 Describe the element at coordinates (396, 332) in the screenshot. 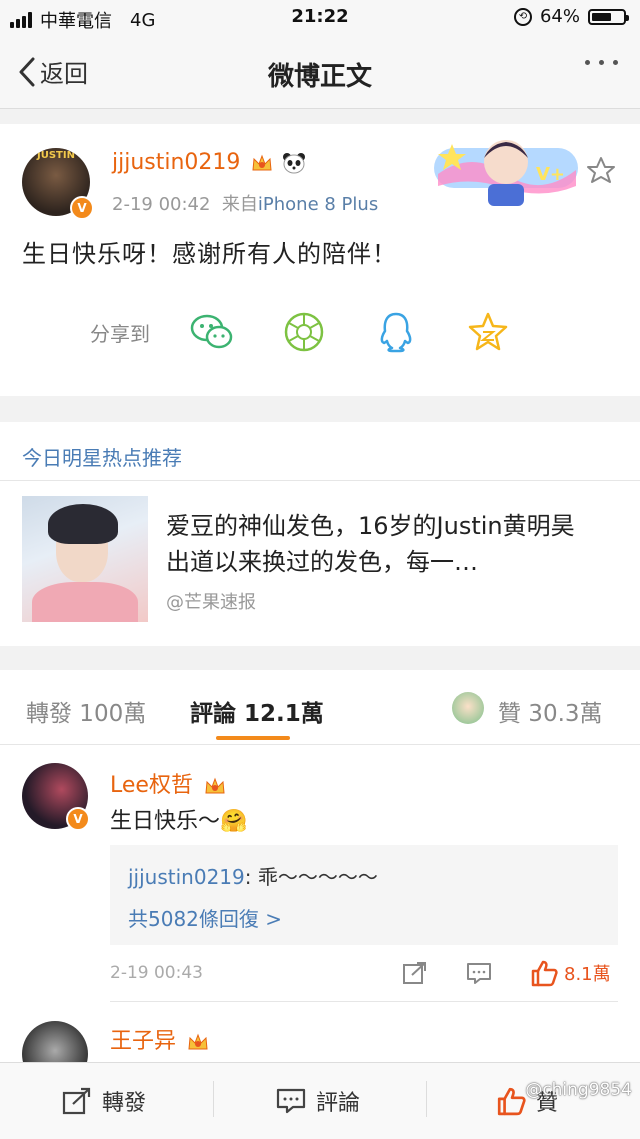

I see `qq-icon` at that location.